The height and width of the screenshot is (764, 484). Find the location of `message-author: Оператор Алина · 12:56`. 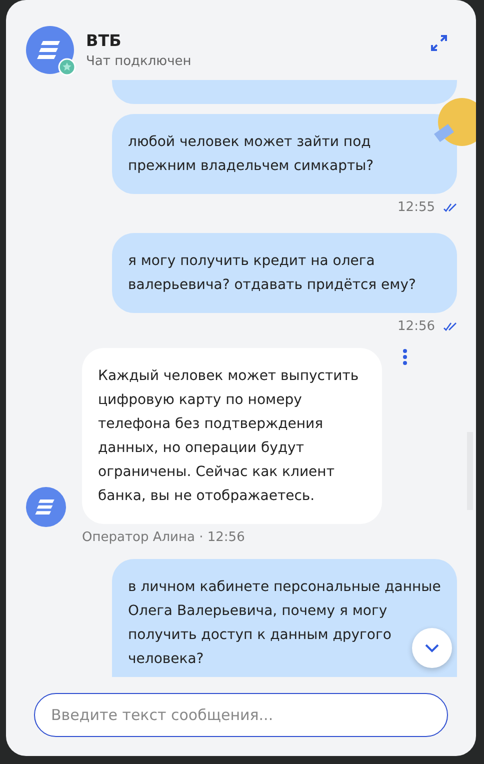

message-author: Оператор Алина · 12:56 is located at coordinates (164, 537).